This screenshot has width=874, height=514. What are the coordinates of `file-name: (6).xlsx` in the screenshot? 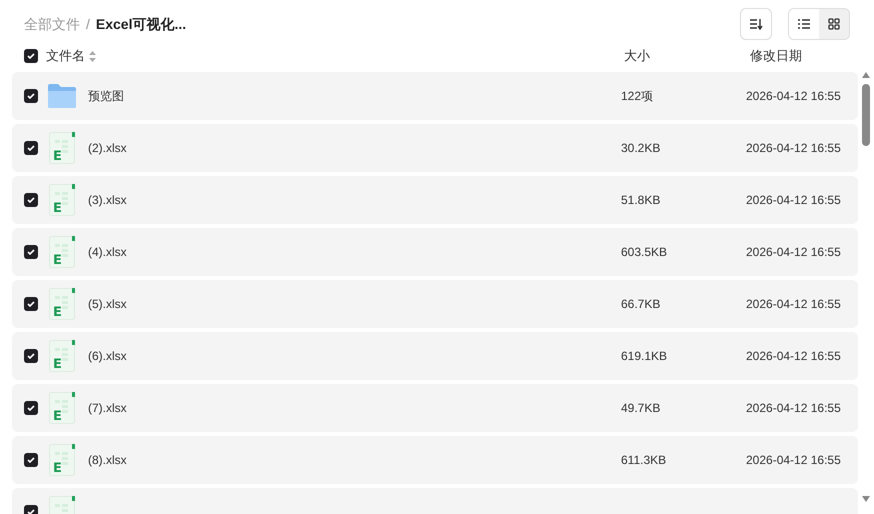 It's located at (107, 356).